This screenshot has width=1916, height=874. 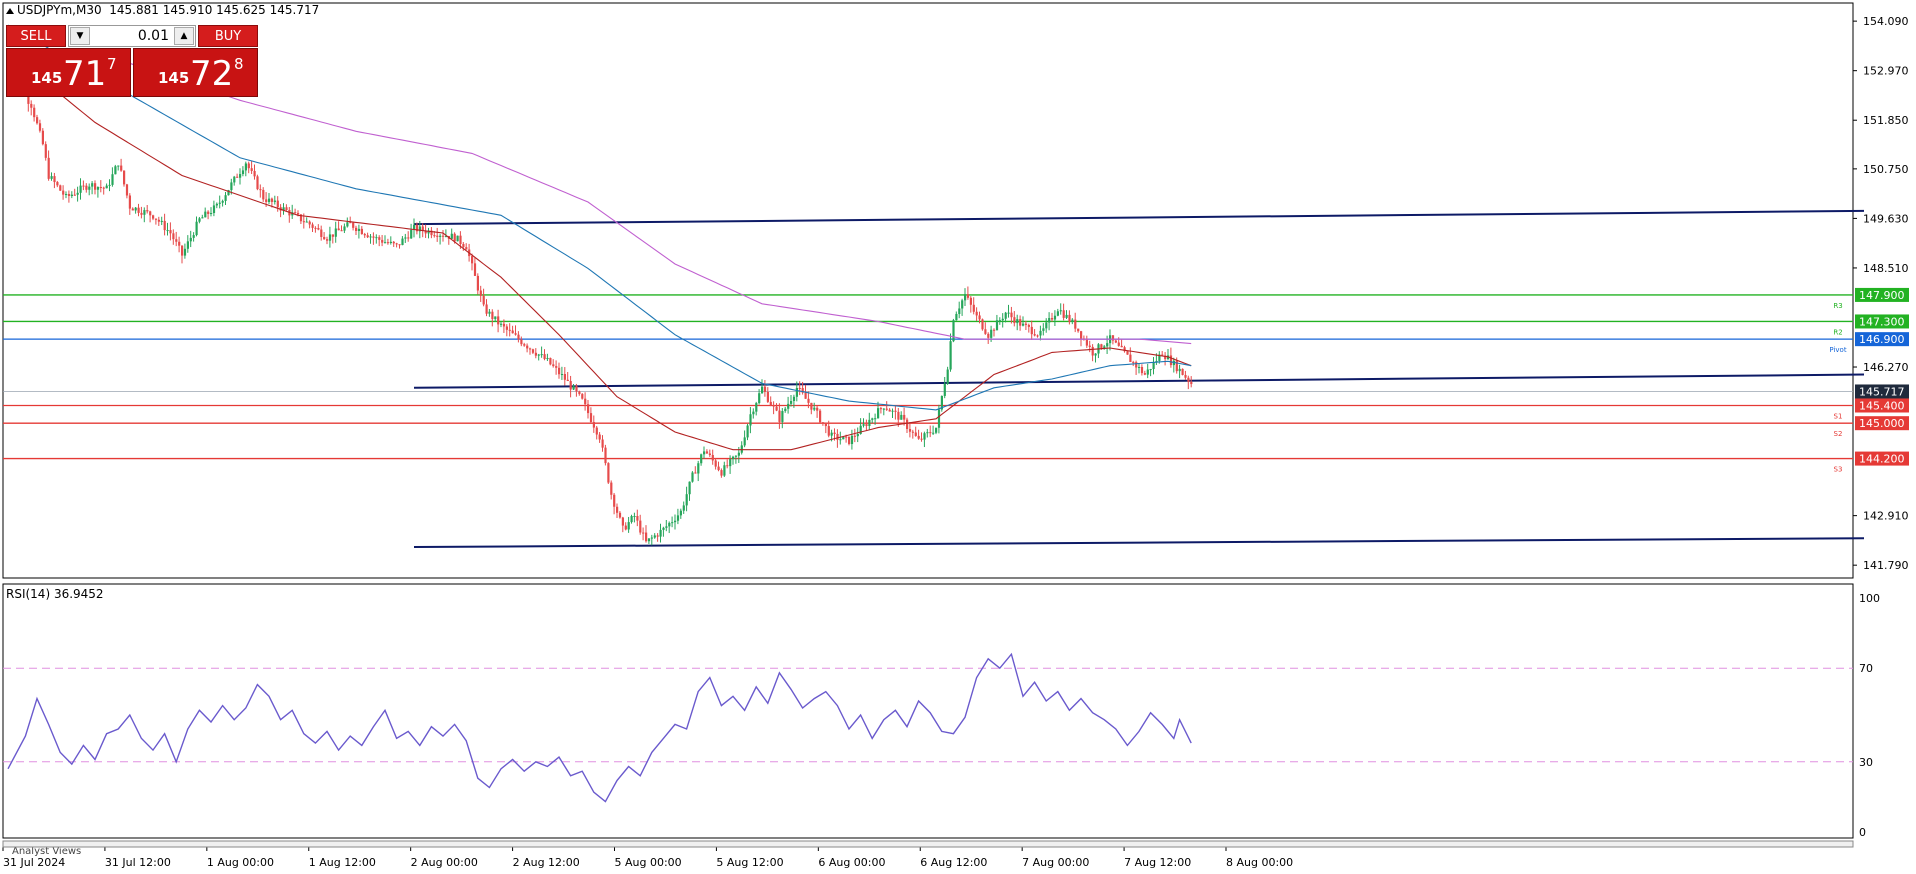 I want to click on level-marker-label: R3, so click(x=1837, y=306).